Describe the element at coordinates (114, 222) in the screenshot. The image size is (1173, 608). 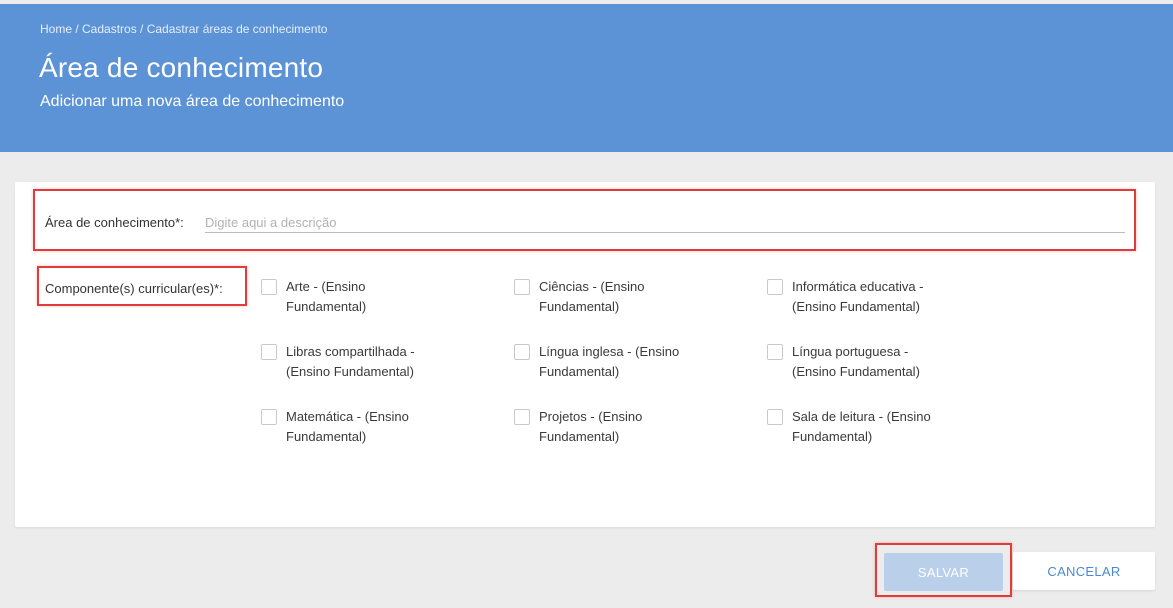
I see `area-field-label: Área de conhecimento*:` at that location.